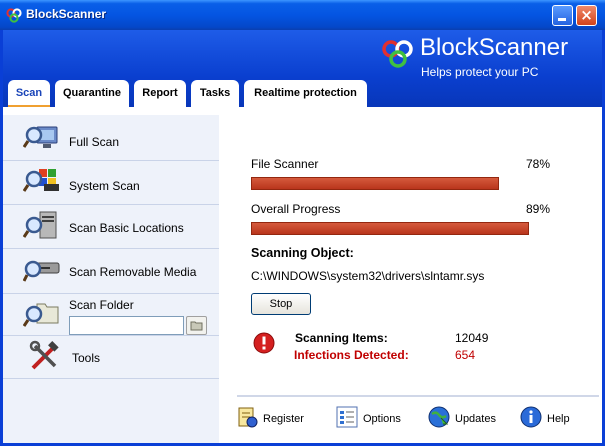 This screenshot has height=446, width=605. Describe the element at coordinates (558, 419) in the screenshot. I see `help-label: Help` at that location.